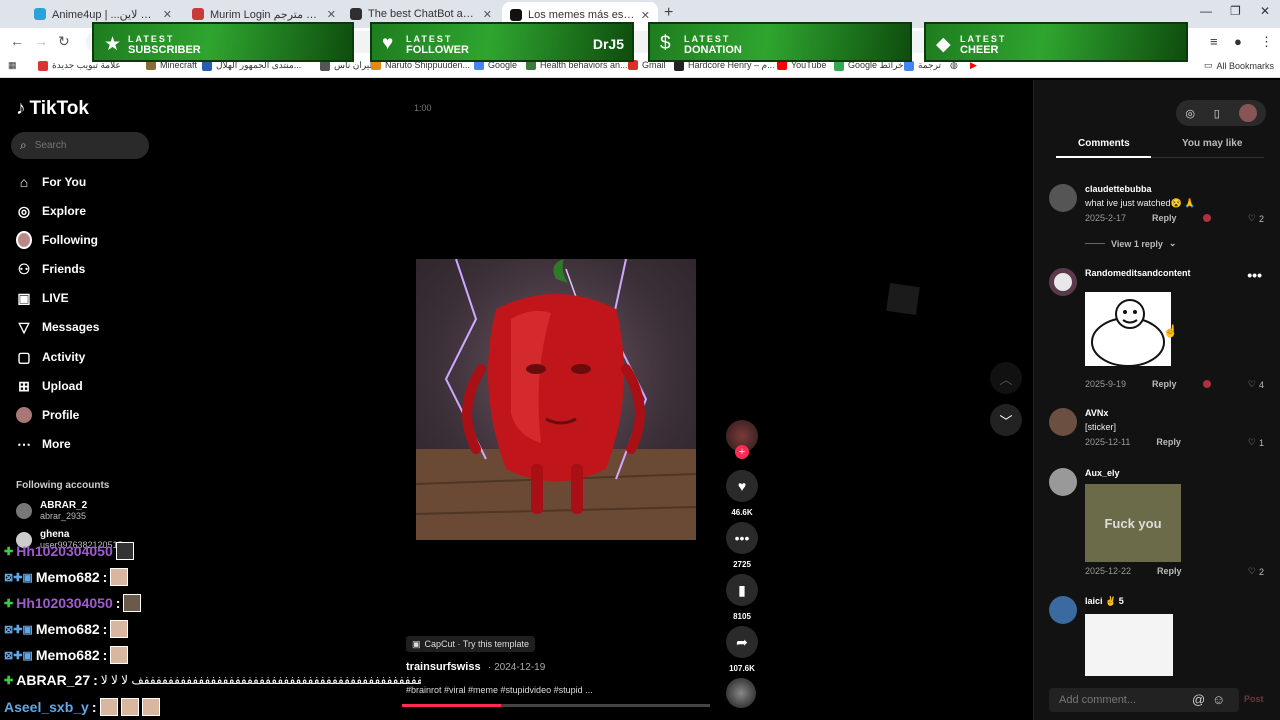 The image size is (1280, 720). Describe the element at coordinates (1104, 601) in the screenshot. I see `comment-username: laici ✌️ 5` at that location.